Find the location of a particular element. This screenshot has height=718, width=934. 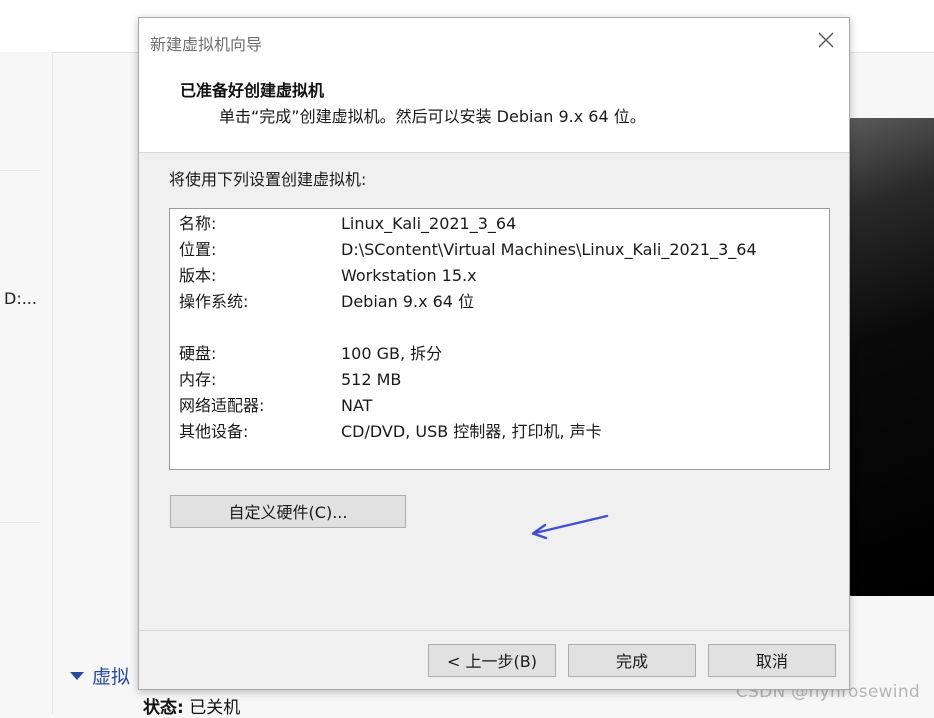

back-button: < 上一步(B) is located at coordinates (492, 660).